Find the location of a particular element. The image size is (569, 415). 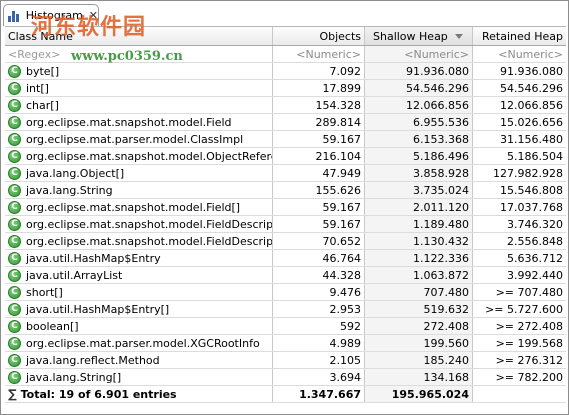

objects-cell: 44.328 is located at coordinates (319, 275).